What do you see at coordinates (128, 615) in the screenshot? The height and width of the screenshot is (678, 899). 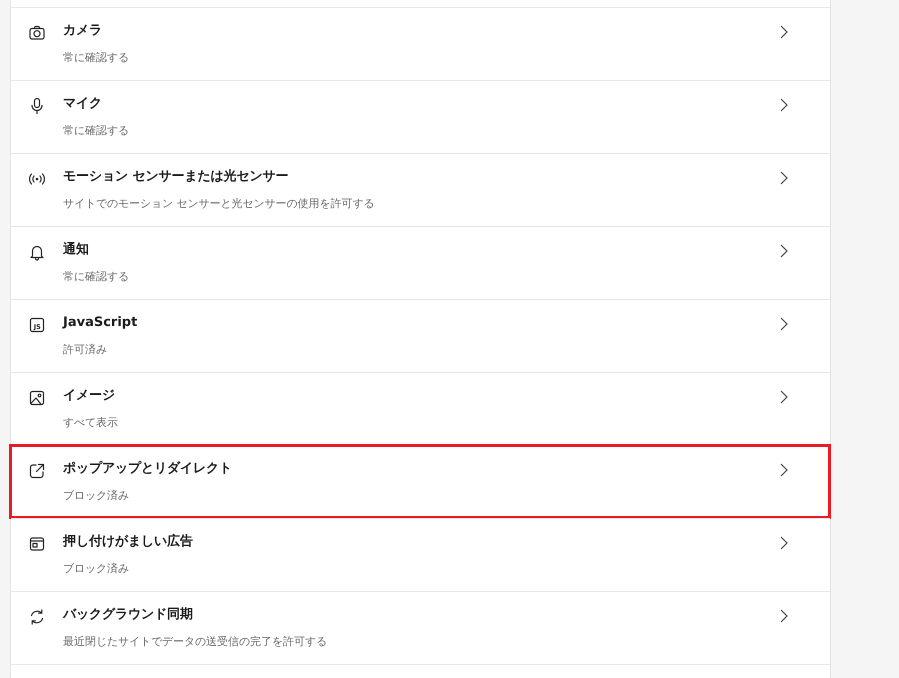 I see `setting-title: バックグラウンド同期` at bounding box center [128, 615].